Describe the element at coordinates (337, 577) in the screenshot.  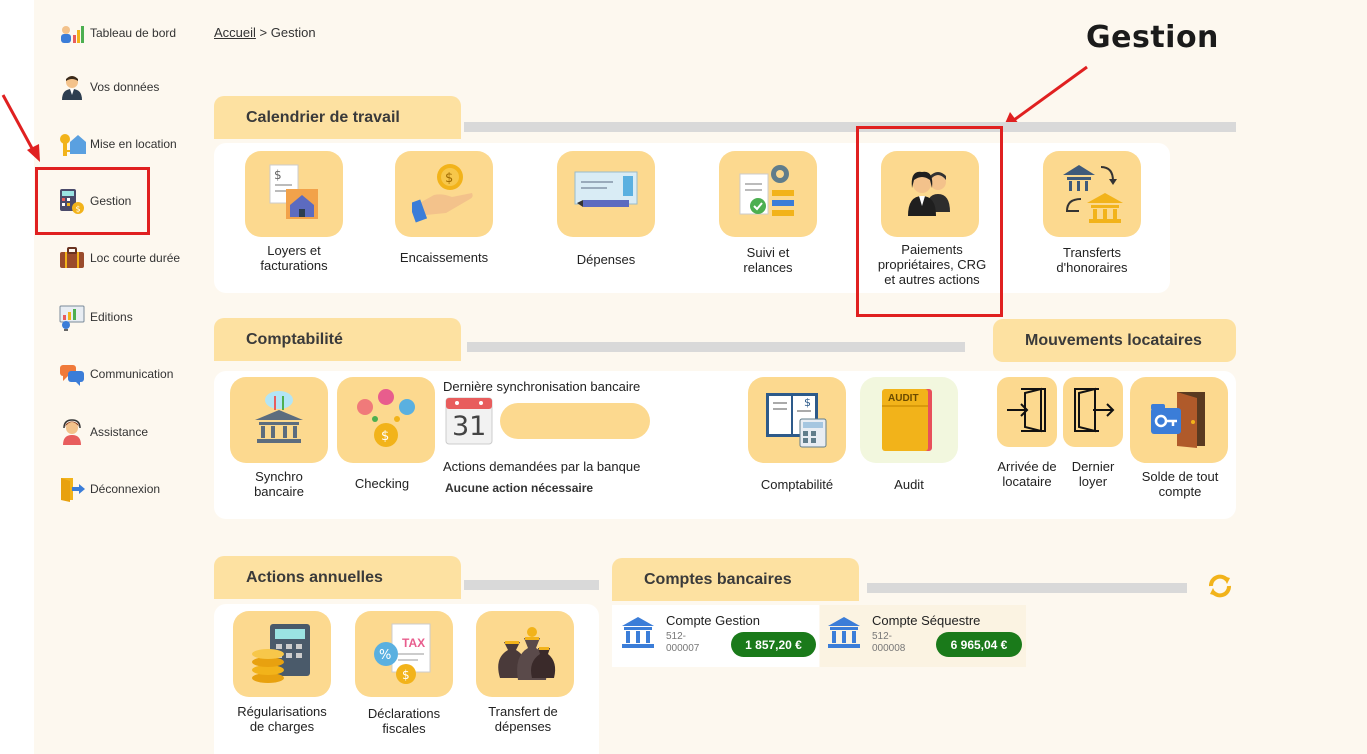
I see `section-title-annuelles: Actions annuelles` at that location.